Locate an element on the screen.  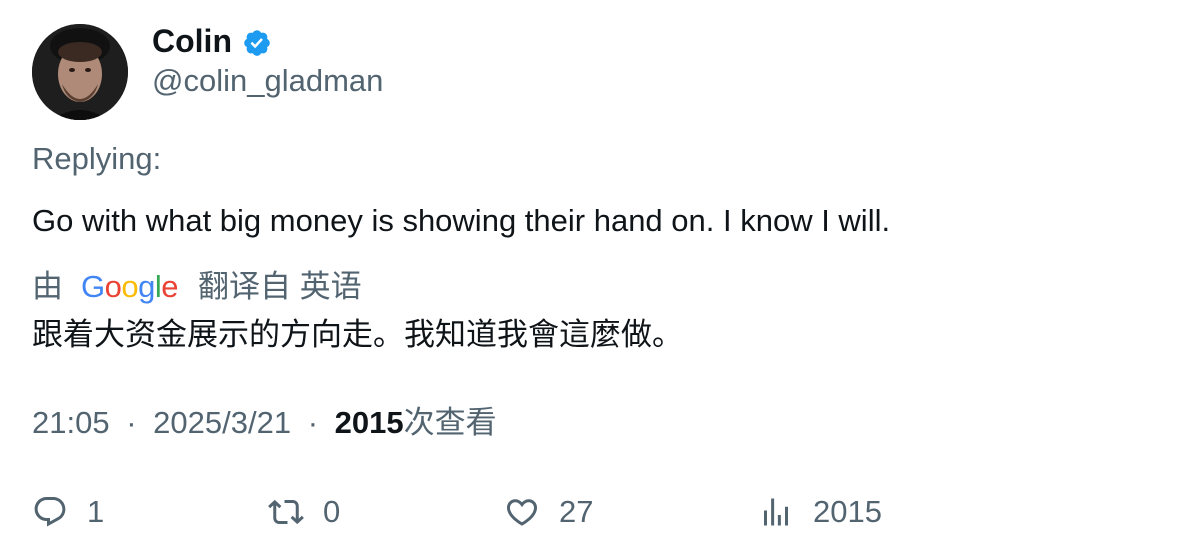
heart-icon is located at coordinates (522, 512).